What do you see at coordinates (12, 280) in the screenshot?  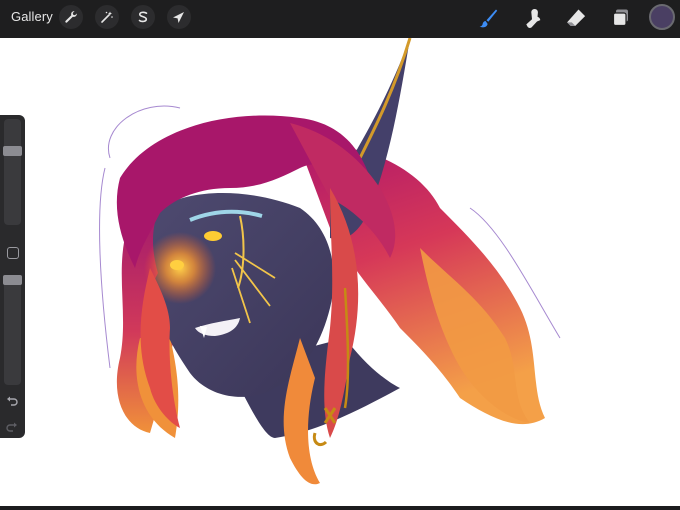 I see `opacity-thumb` at bounding box center [12, 280].